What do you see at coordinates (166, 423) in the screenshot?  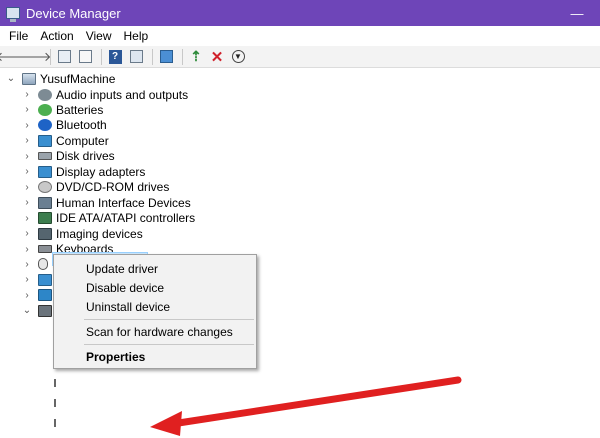 I see `arrow-head` at bounding box center [166, 423].